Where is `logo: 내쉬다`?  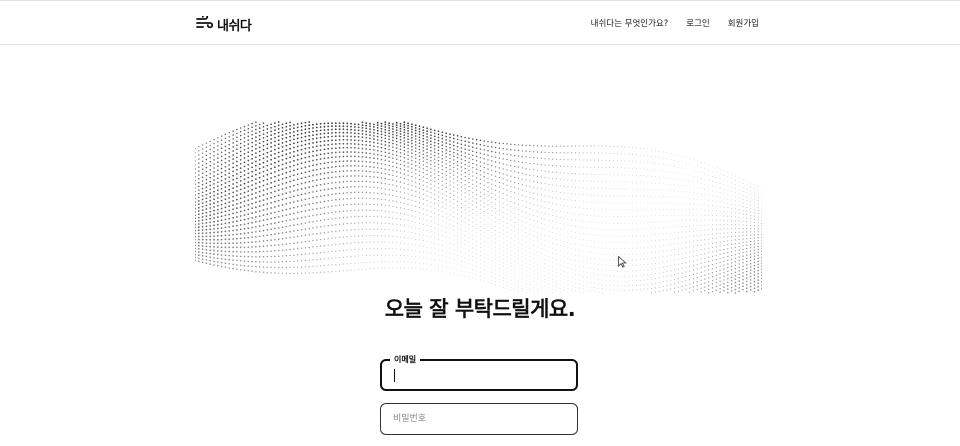 logo: 내쉬다 is located at coordinates (224, 23).